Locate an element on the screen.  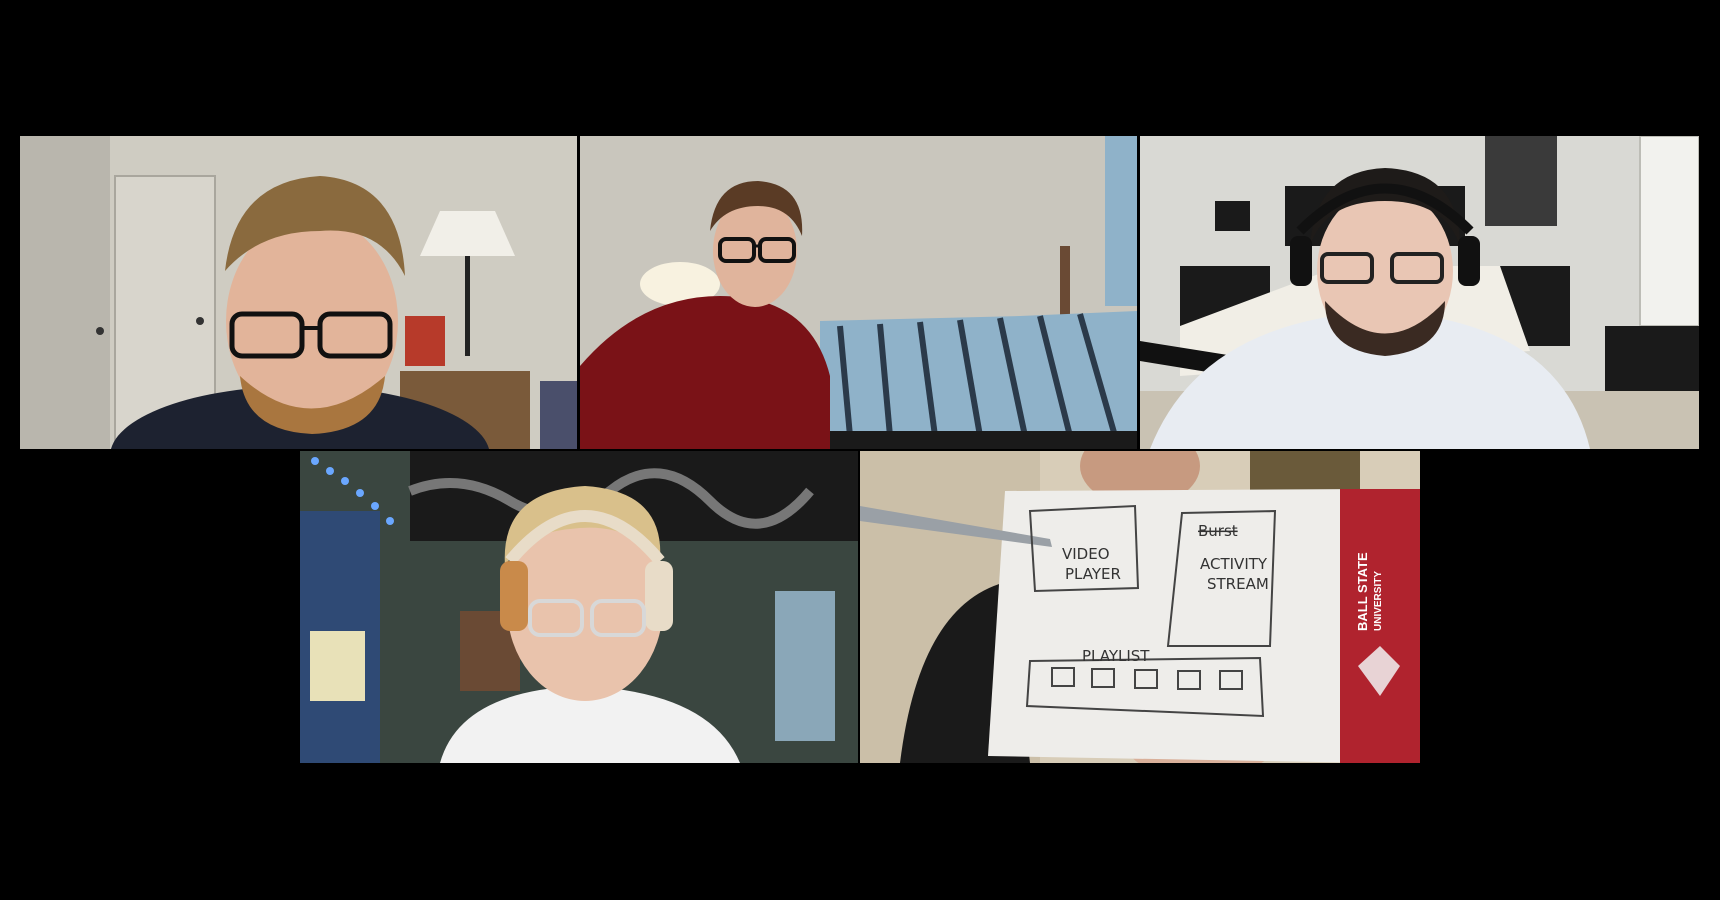
brand-line2: UNIVERSITY is located at coordinates (1378, 601).